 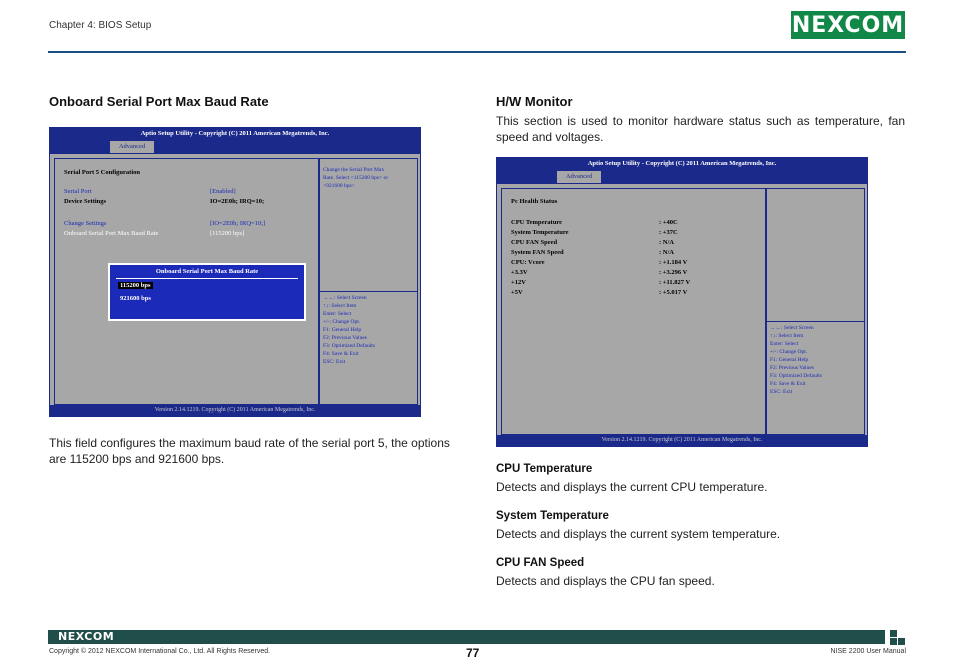 I want to click on item-title: CPU Temperature, so click(x=544, y=469).